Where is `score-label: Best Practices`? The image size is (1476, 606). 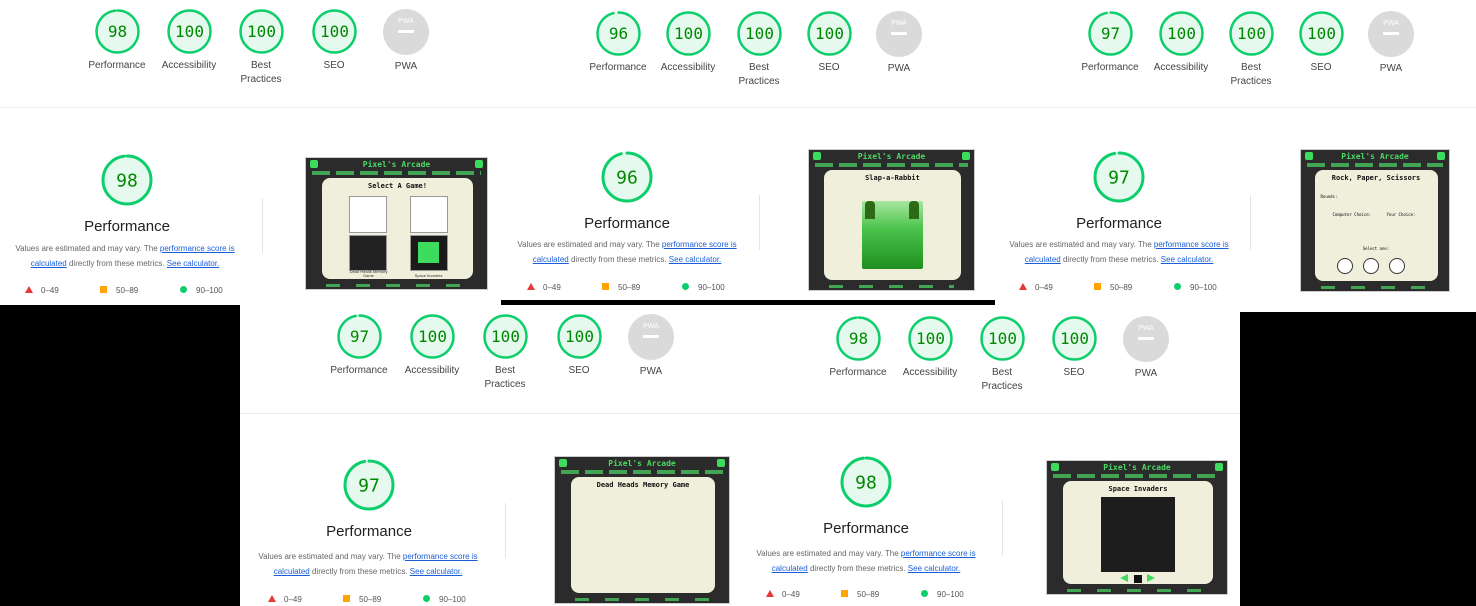 score-label: Best Practices is located at coordinates (261, 72).